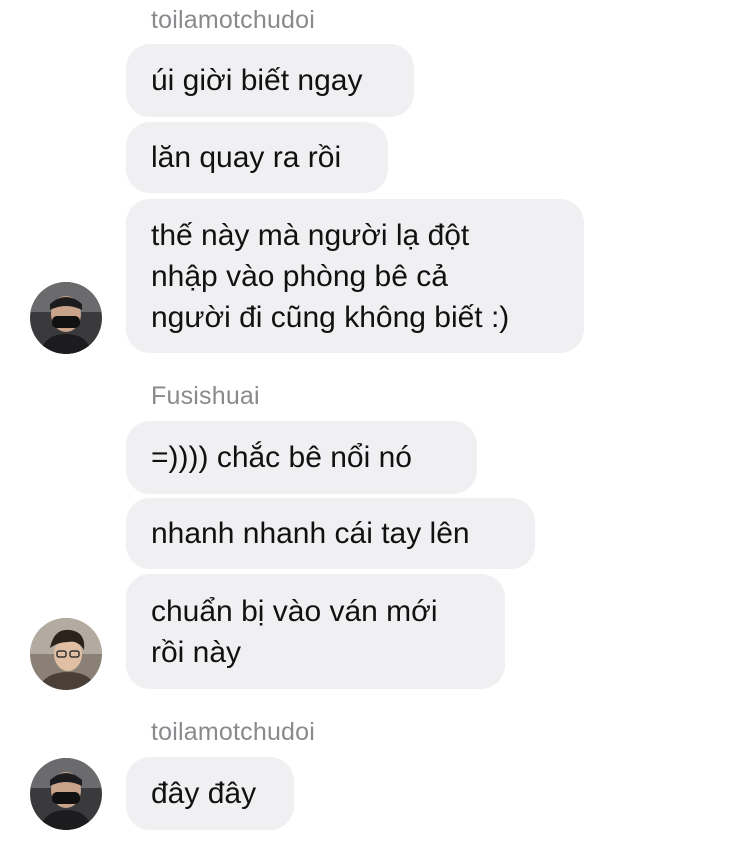  I want to click on avatar-person-icon, so click(66, 654).